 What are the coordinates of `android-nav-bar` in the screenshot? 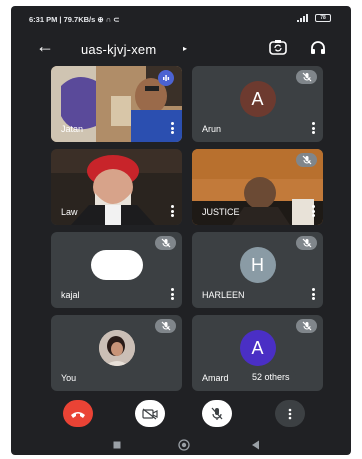 It's located at (181, 445).